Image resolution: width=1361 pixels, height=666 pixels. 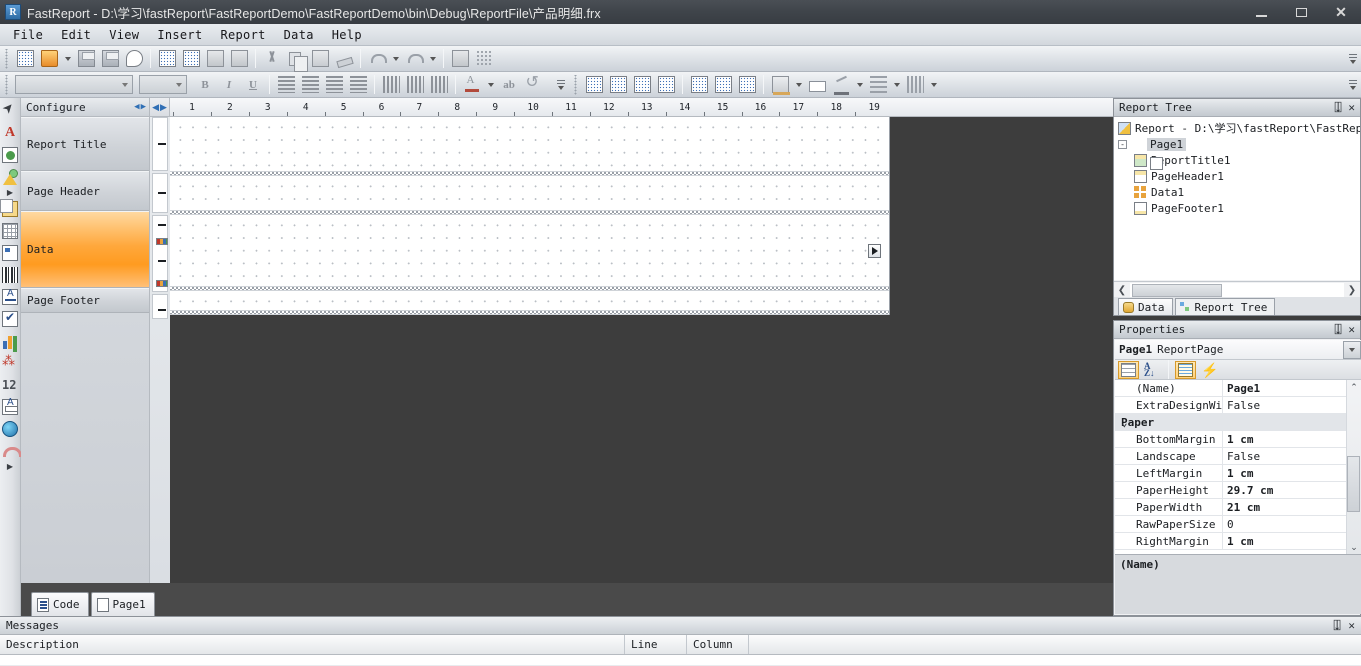 I want to click on property-row: BottomMargin 1 cm, so click(x=1230, y=439).